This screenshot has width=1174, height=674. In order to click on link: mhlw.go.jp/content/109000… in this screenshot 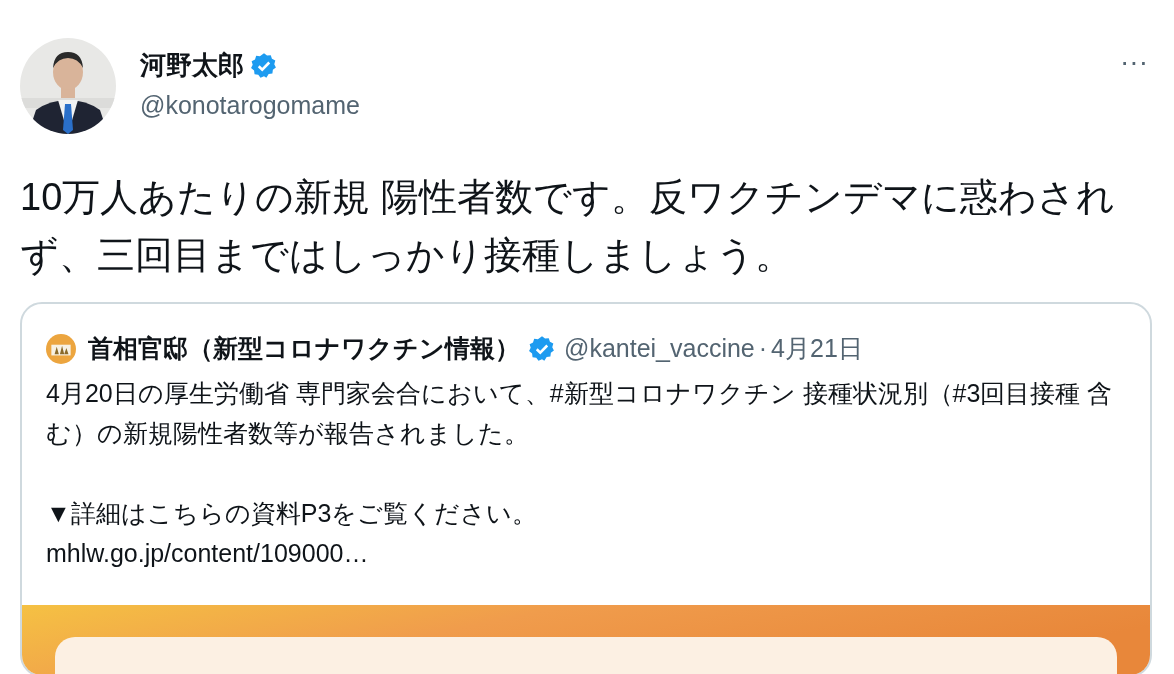, I will do `click(586, 553)`.